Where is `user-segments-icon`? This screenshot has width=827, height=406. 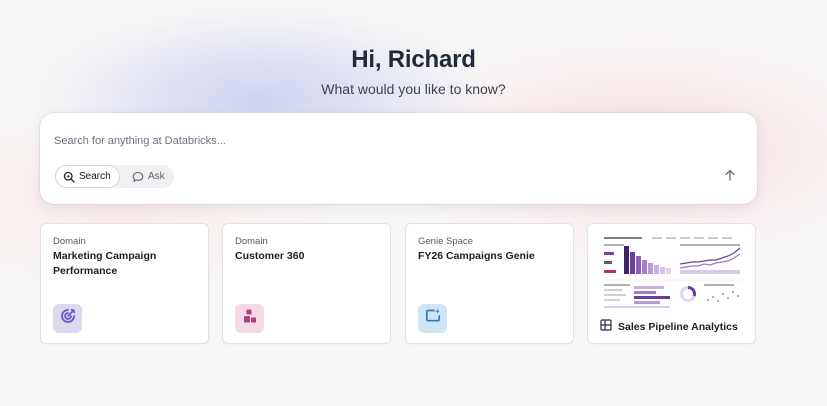
user-segments-icon is located at coordinates (250, 318).